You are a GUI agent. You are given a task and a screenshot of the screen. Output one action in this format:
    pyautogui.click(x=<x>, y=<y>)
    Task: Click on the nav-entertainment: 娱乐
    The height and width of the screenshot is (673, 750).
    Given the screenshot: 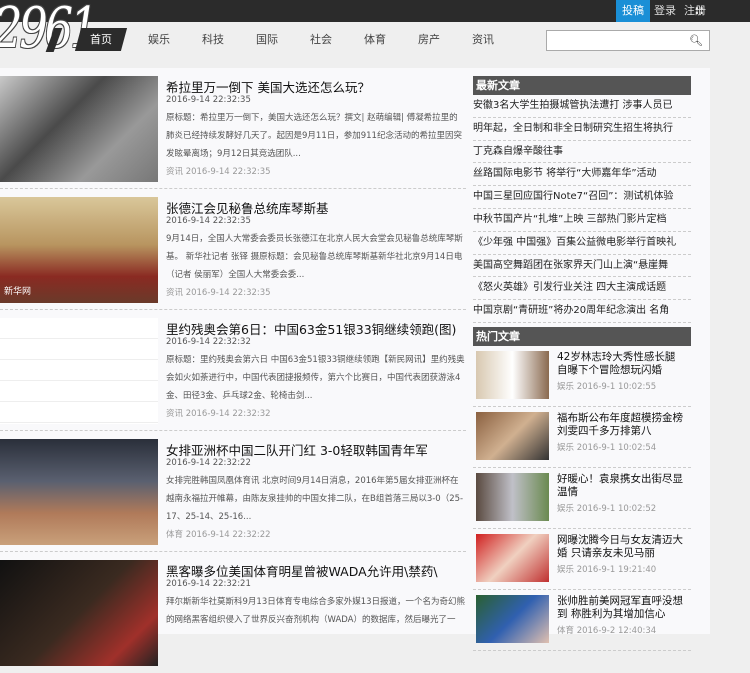 What is the action you would take?
    pyautogui.click(x=159, y=39)
    